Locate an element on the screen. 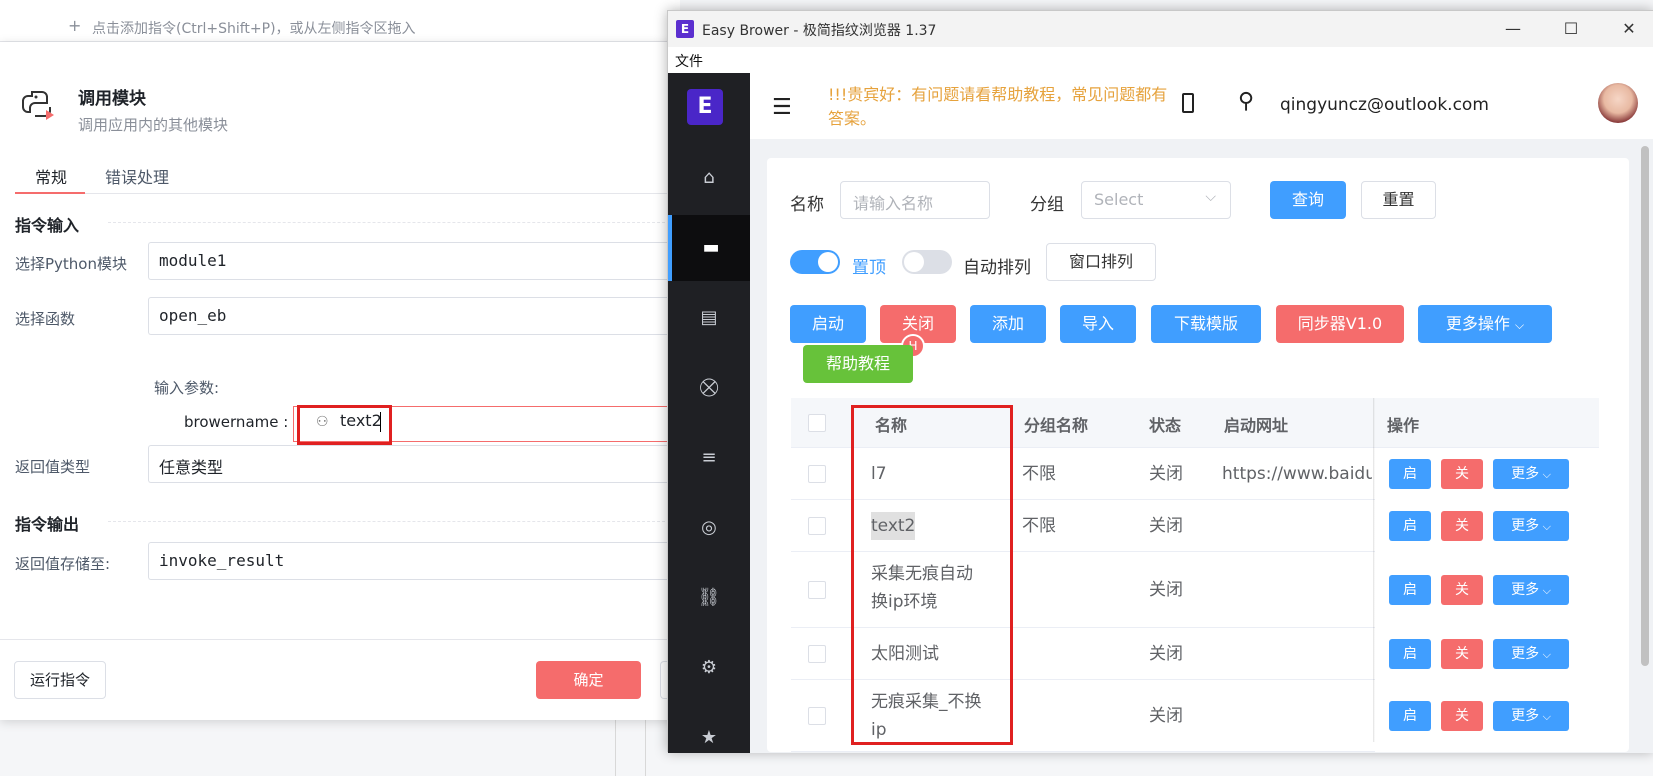 This screenshot has height=776, width=1653. sync-button: 同步器V1.0 is located at coordinates (1340, 324).